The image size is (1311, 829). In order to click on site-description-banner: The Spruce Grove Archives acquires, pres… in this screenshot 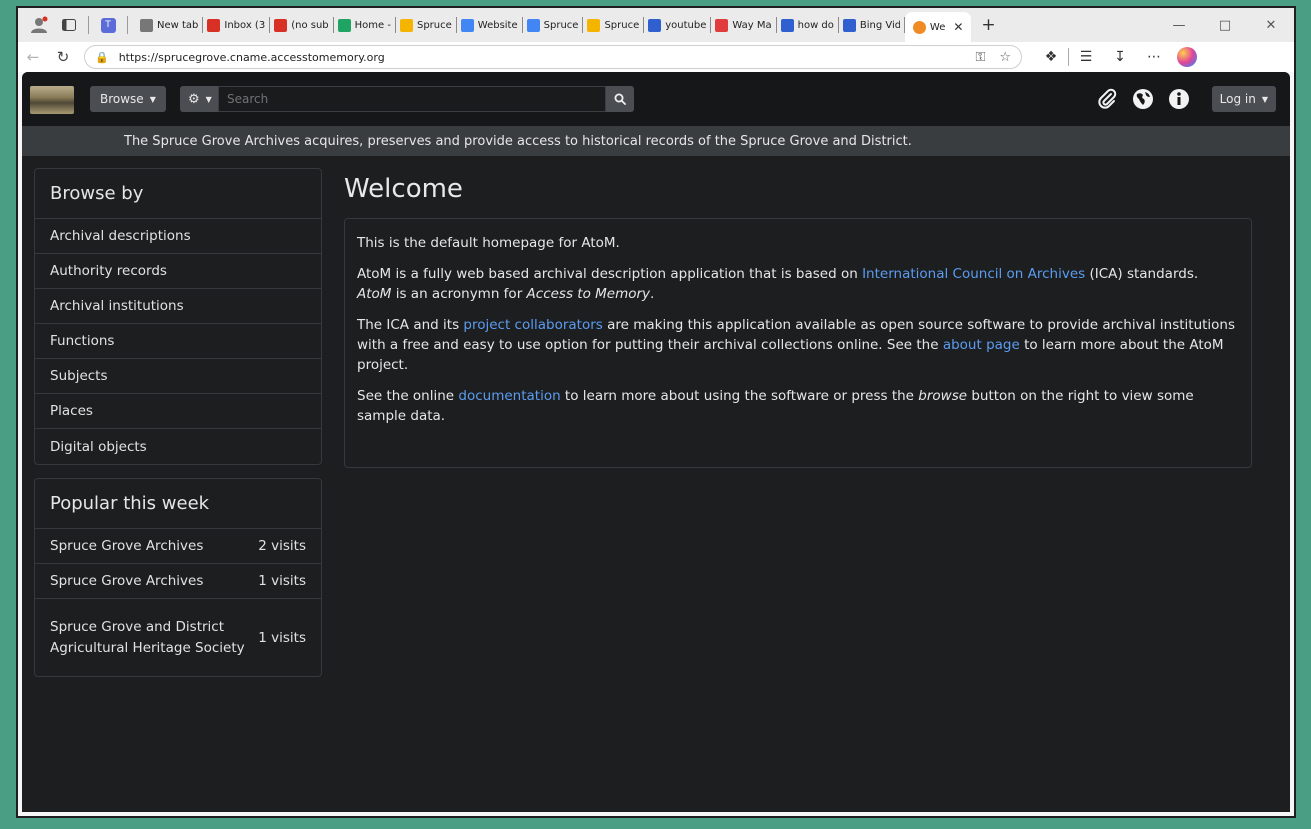, I will do `click(656, 141)`.